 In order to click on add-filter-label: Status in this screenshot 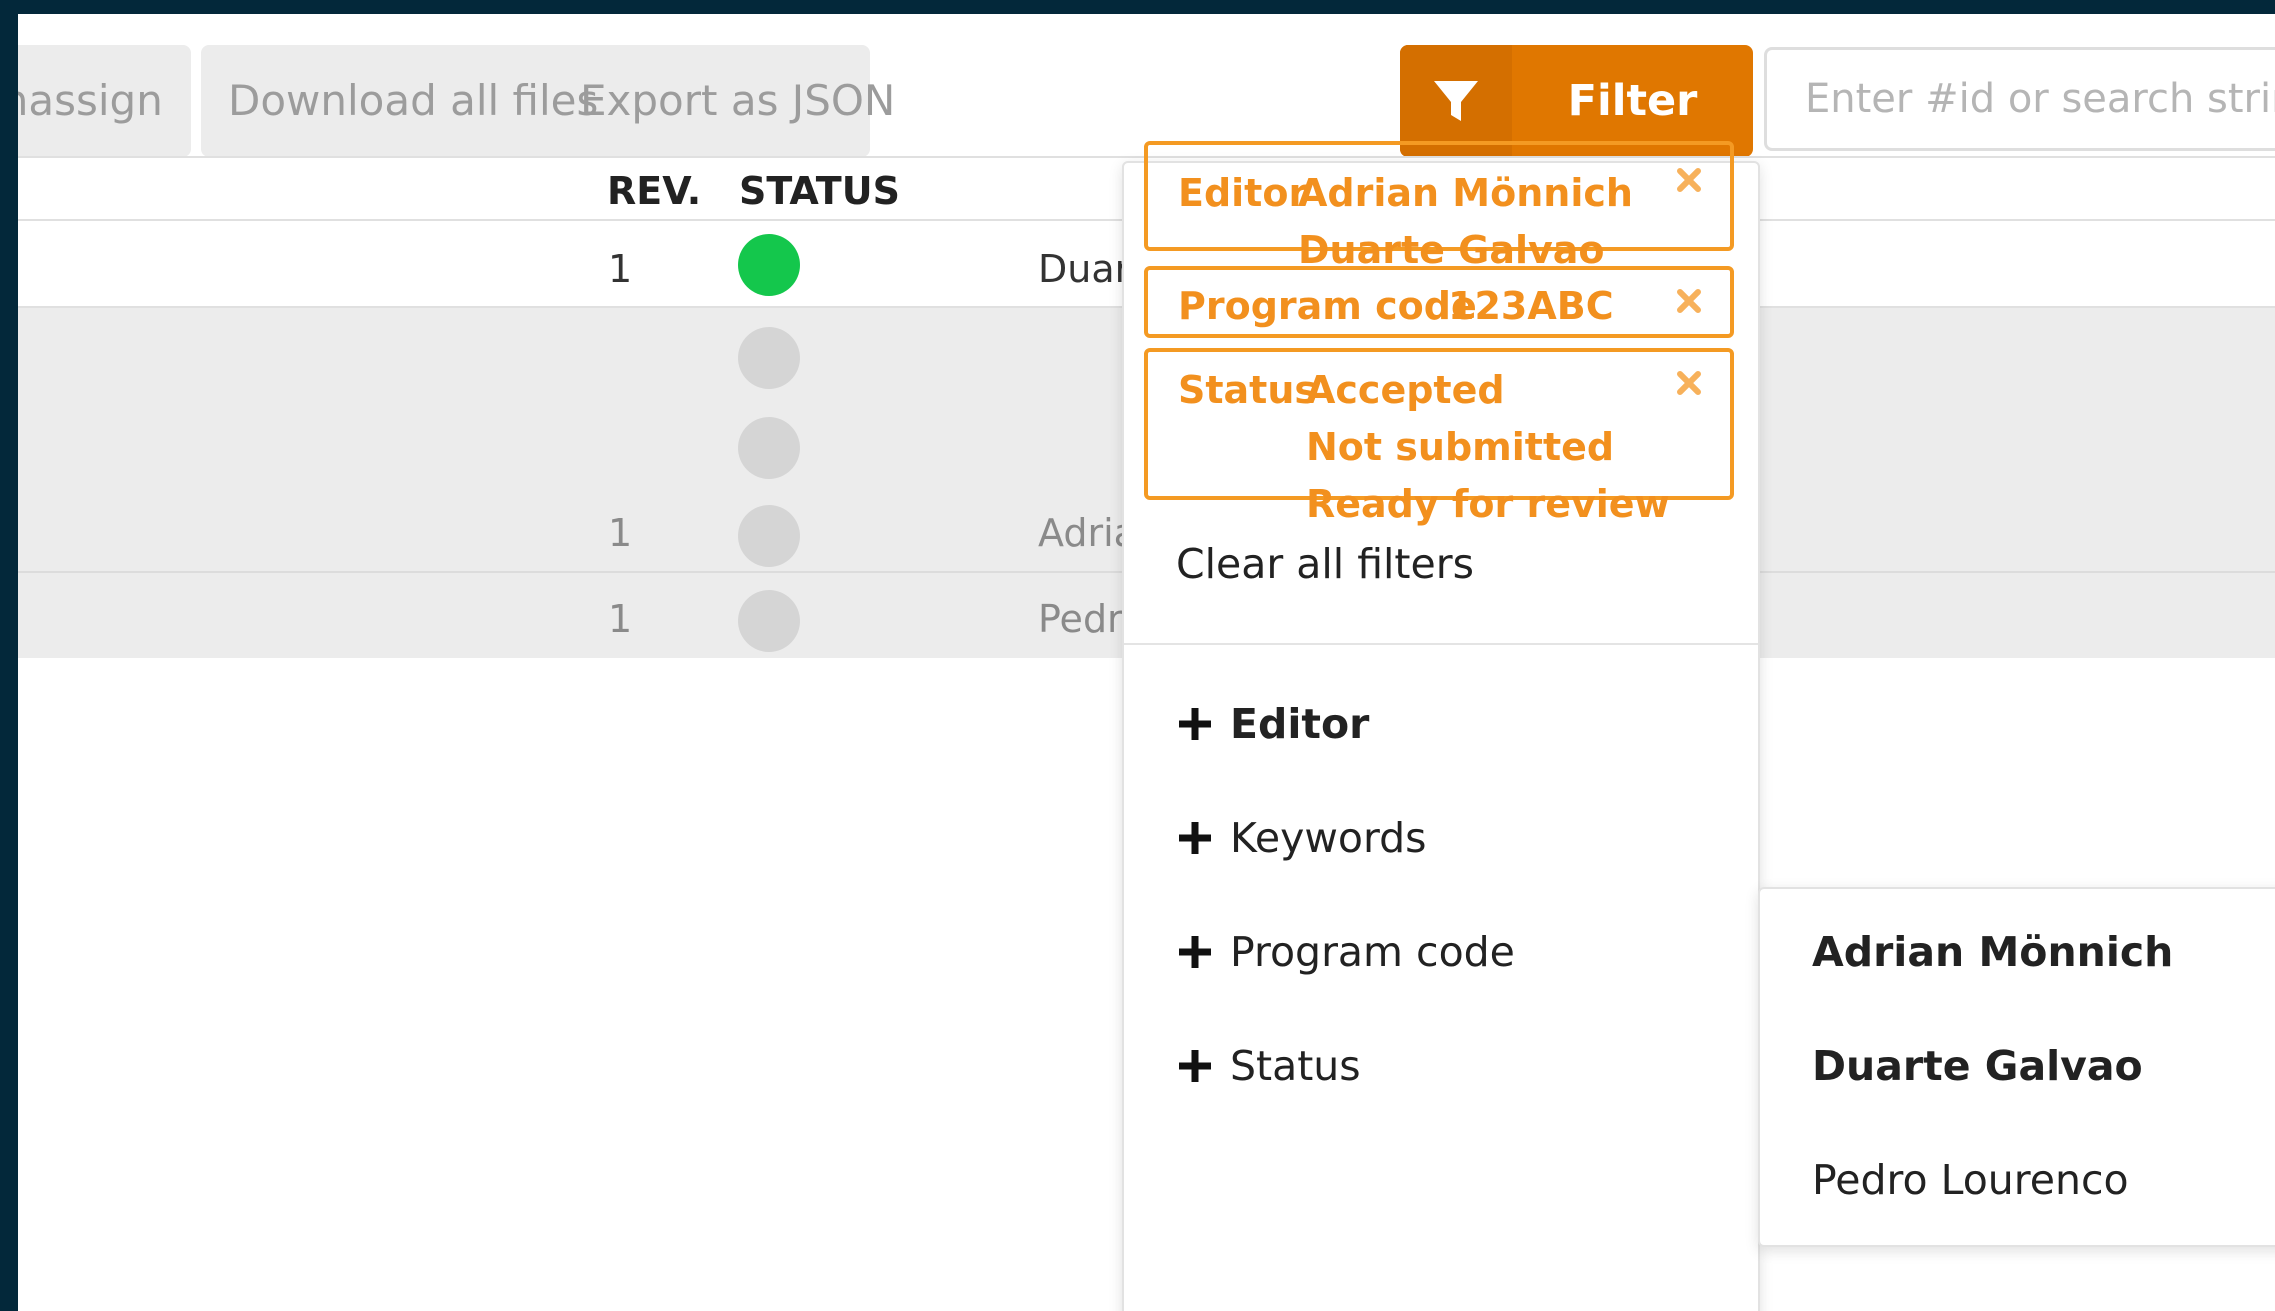, I will do `click(1295, 1066)`.